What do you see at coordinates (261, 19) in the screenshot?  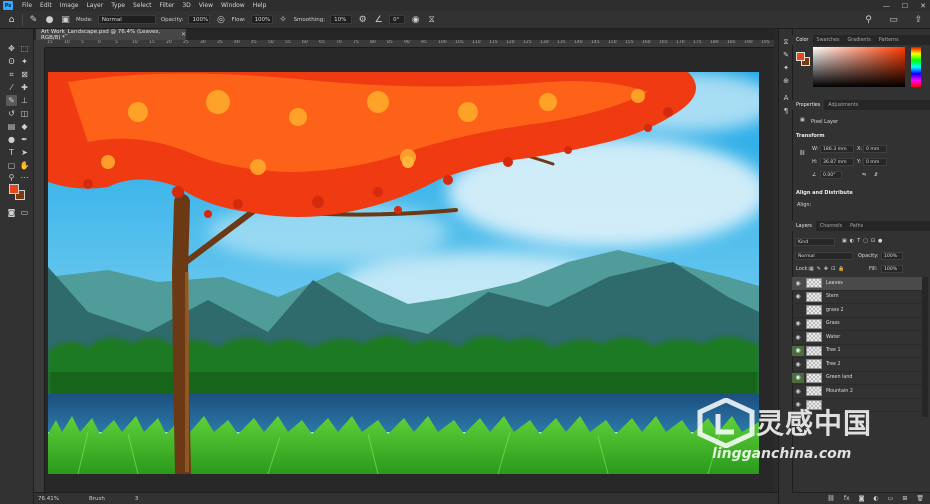 I see `flow-field: 100%` at bounding box center [261, 19].